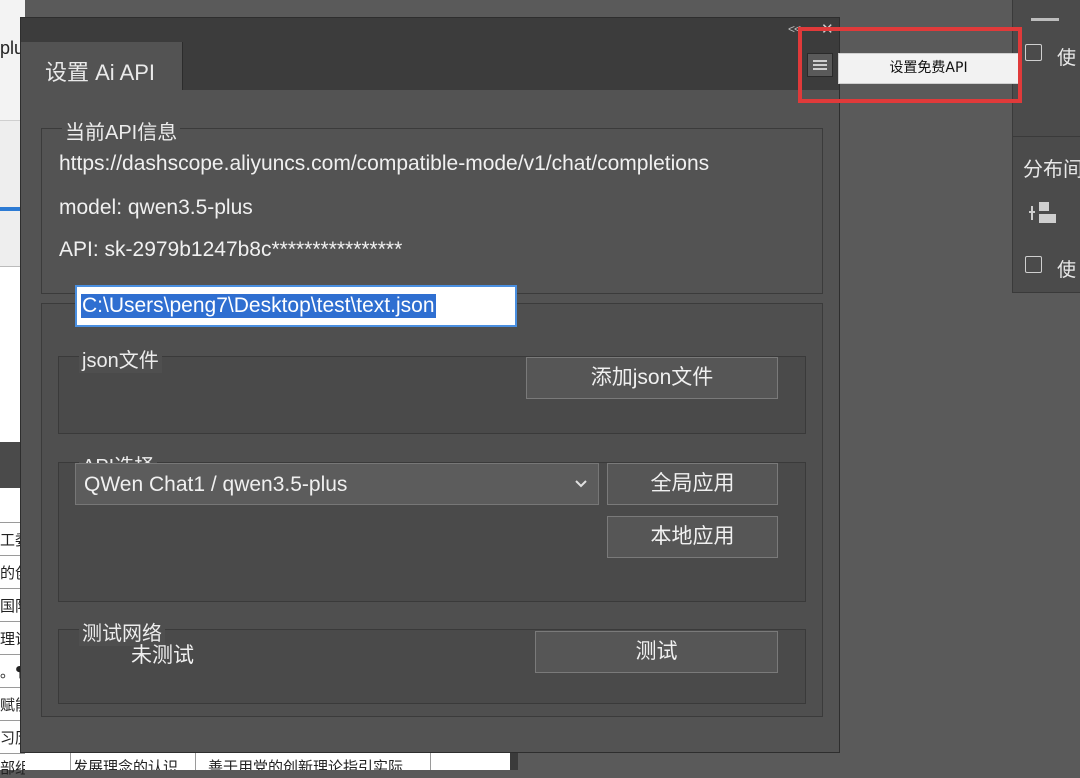 The height and width of the screenshot is (778, 1080). I want to click on background-blue-indicator, so click(11, 209).